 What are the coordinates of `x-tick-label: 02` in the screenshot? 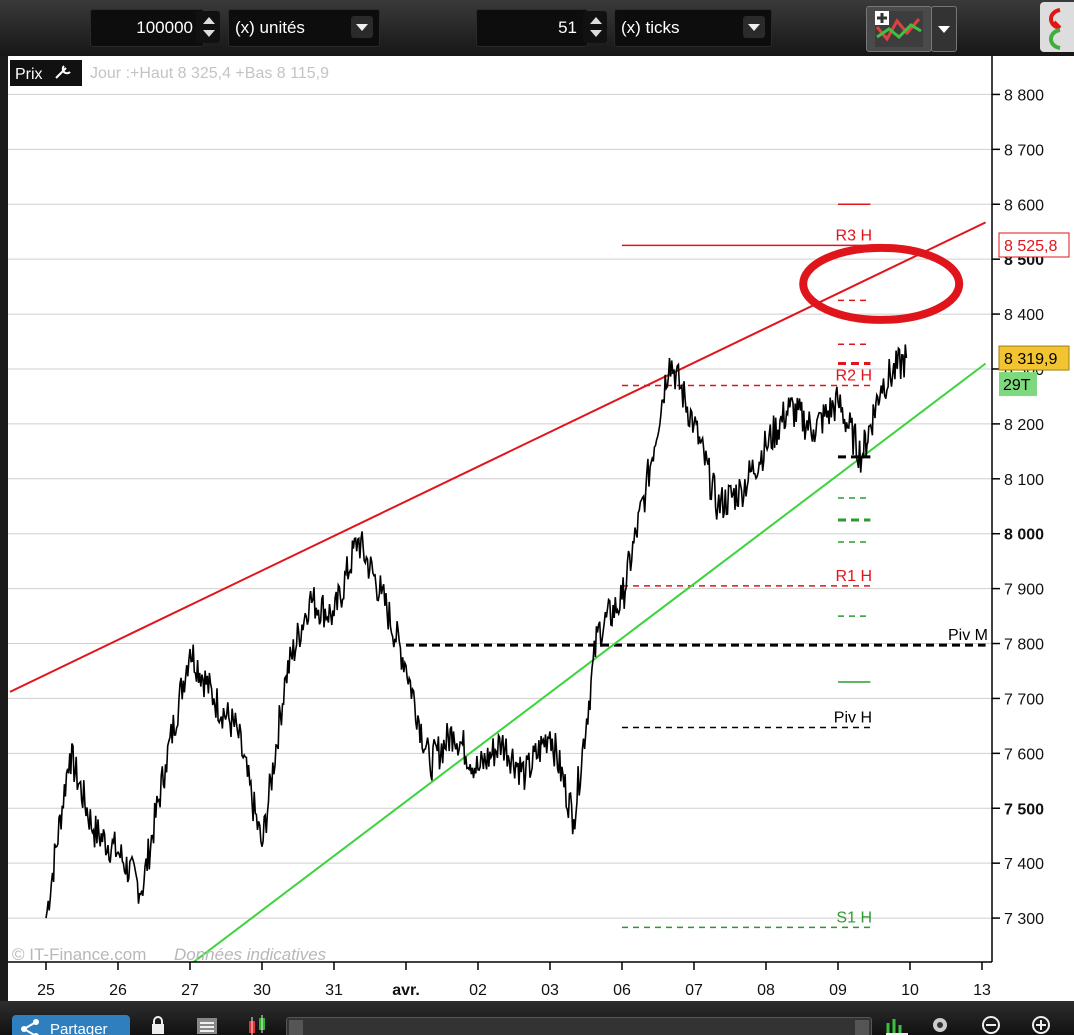 It's located at (478, 990).